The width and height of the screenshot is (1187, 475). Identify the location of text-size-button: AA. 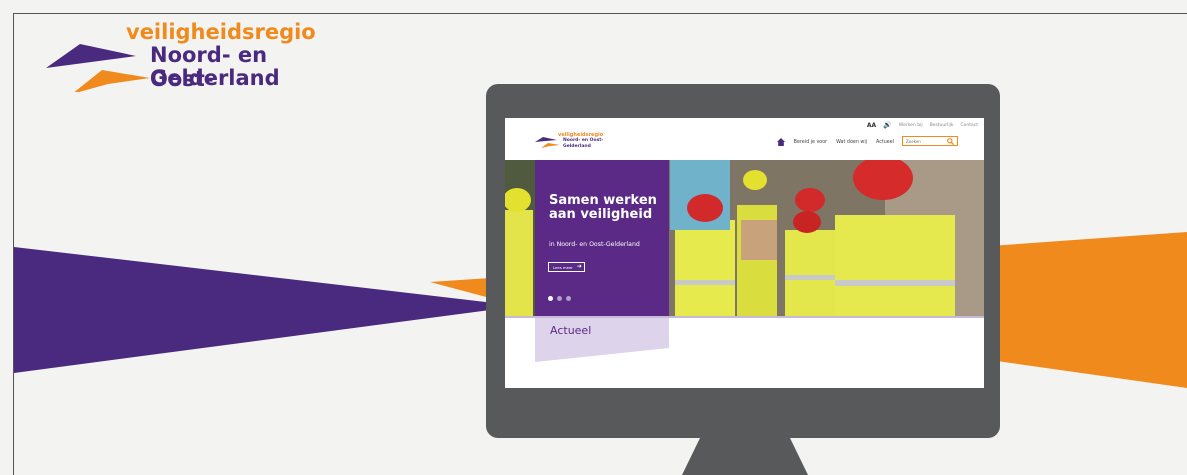
(871, 125).